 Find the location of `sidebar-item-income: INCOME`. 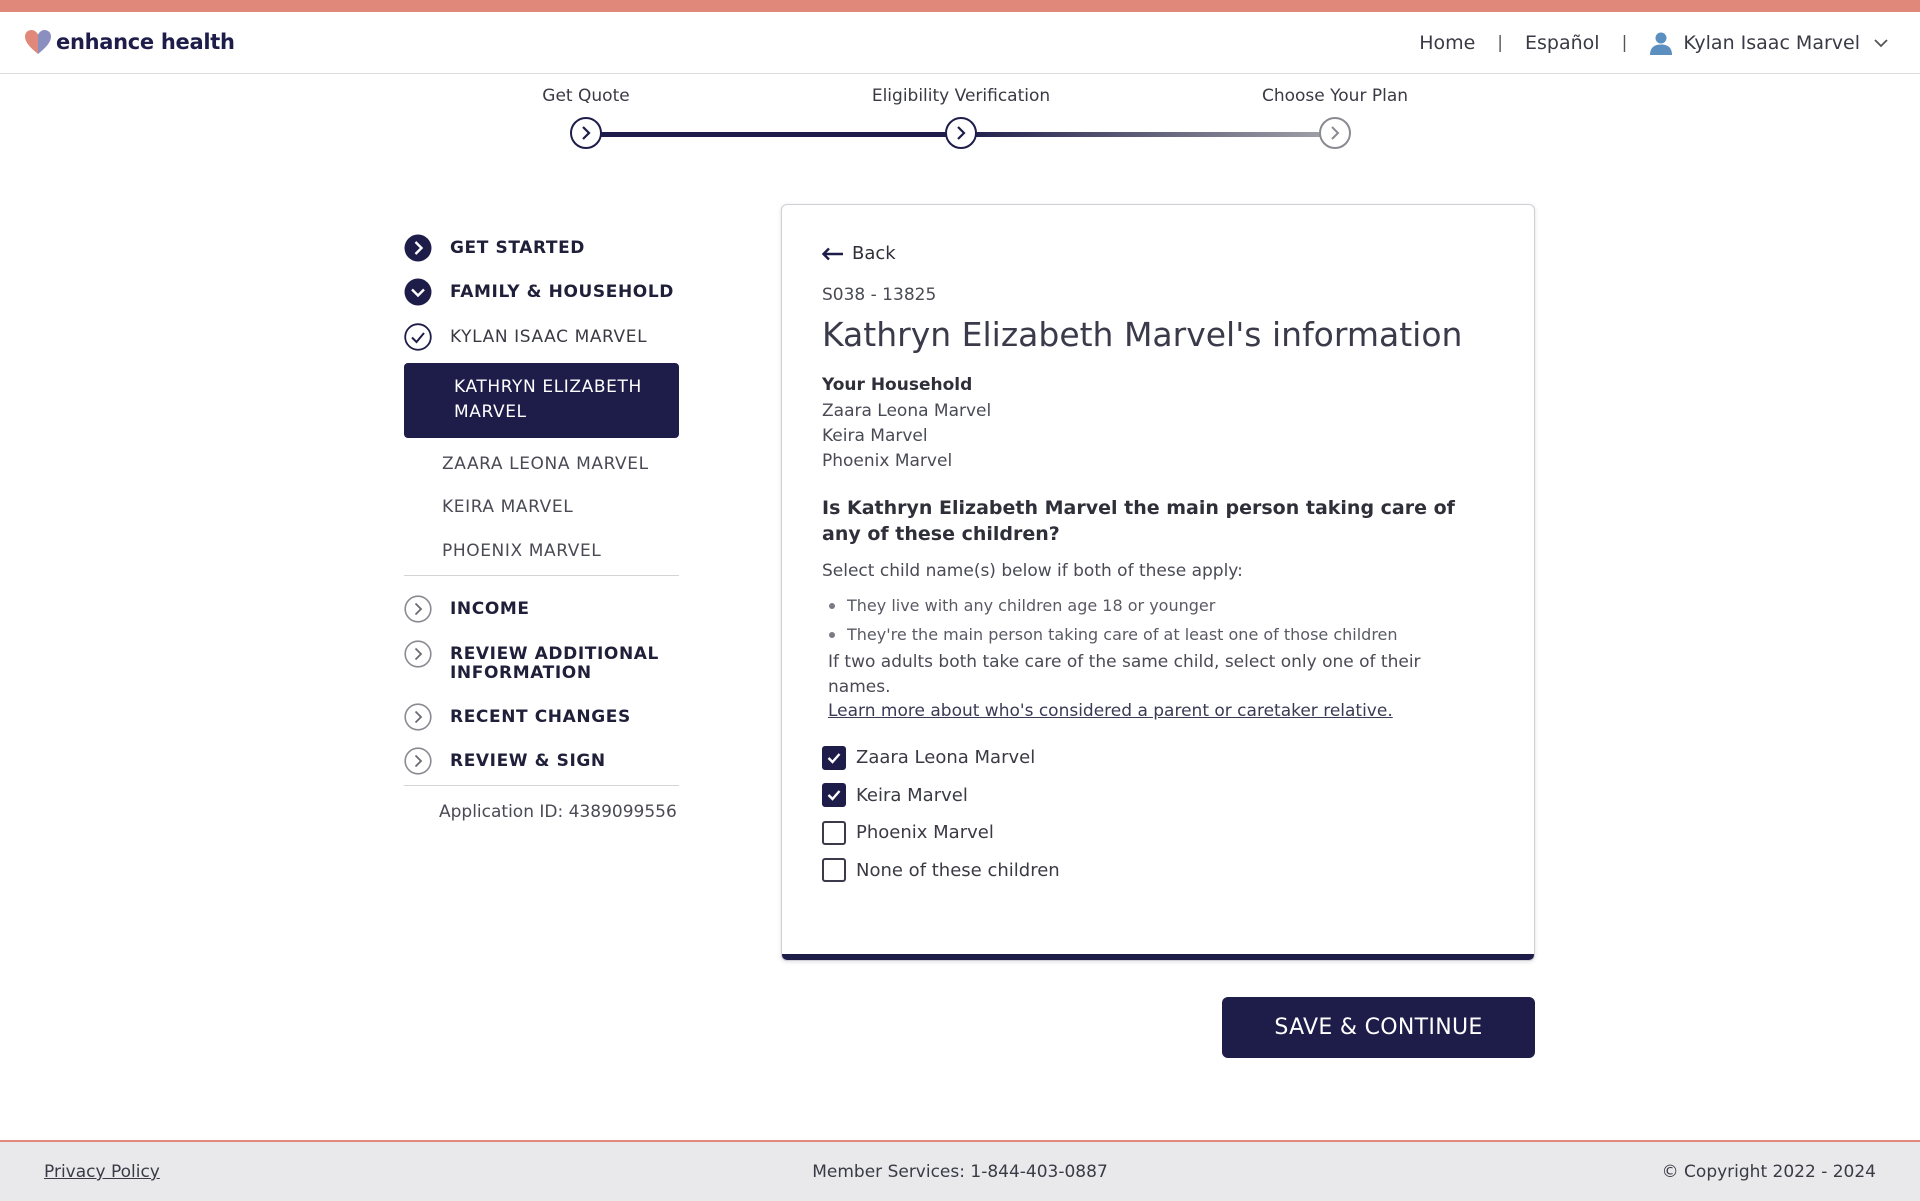

sidebar-item-income: INCOME is located at coordinates (467, 609).